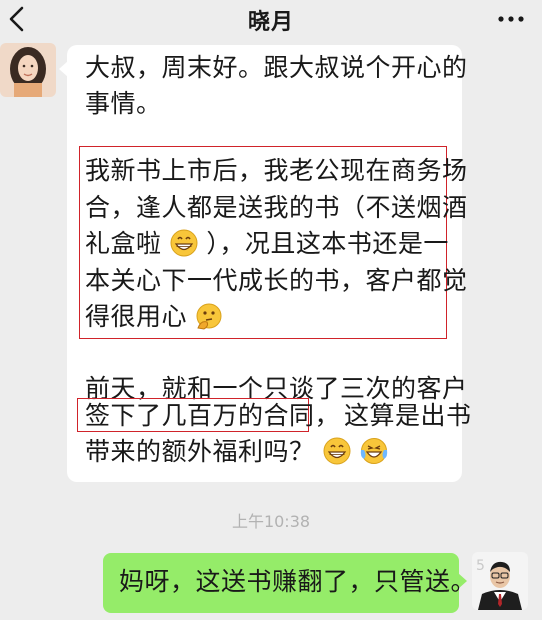  I want to click on svg-text: 5, so click(480, 566).